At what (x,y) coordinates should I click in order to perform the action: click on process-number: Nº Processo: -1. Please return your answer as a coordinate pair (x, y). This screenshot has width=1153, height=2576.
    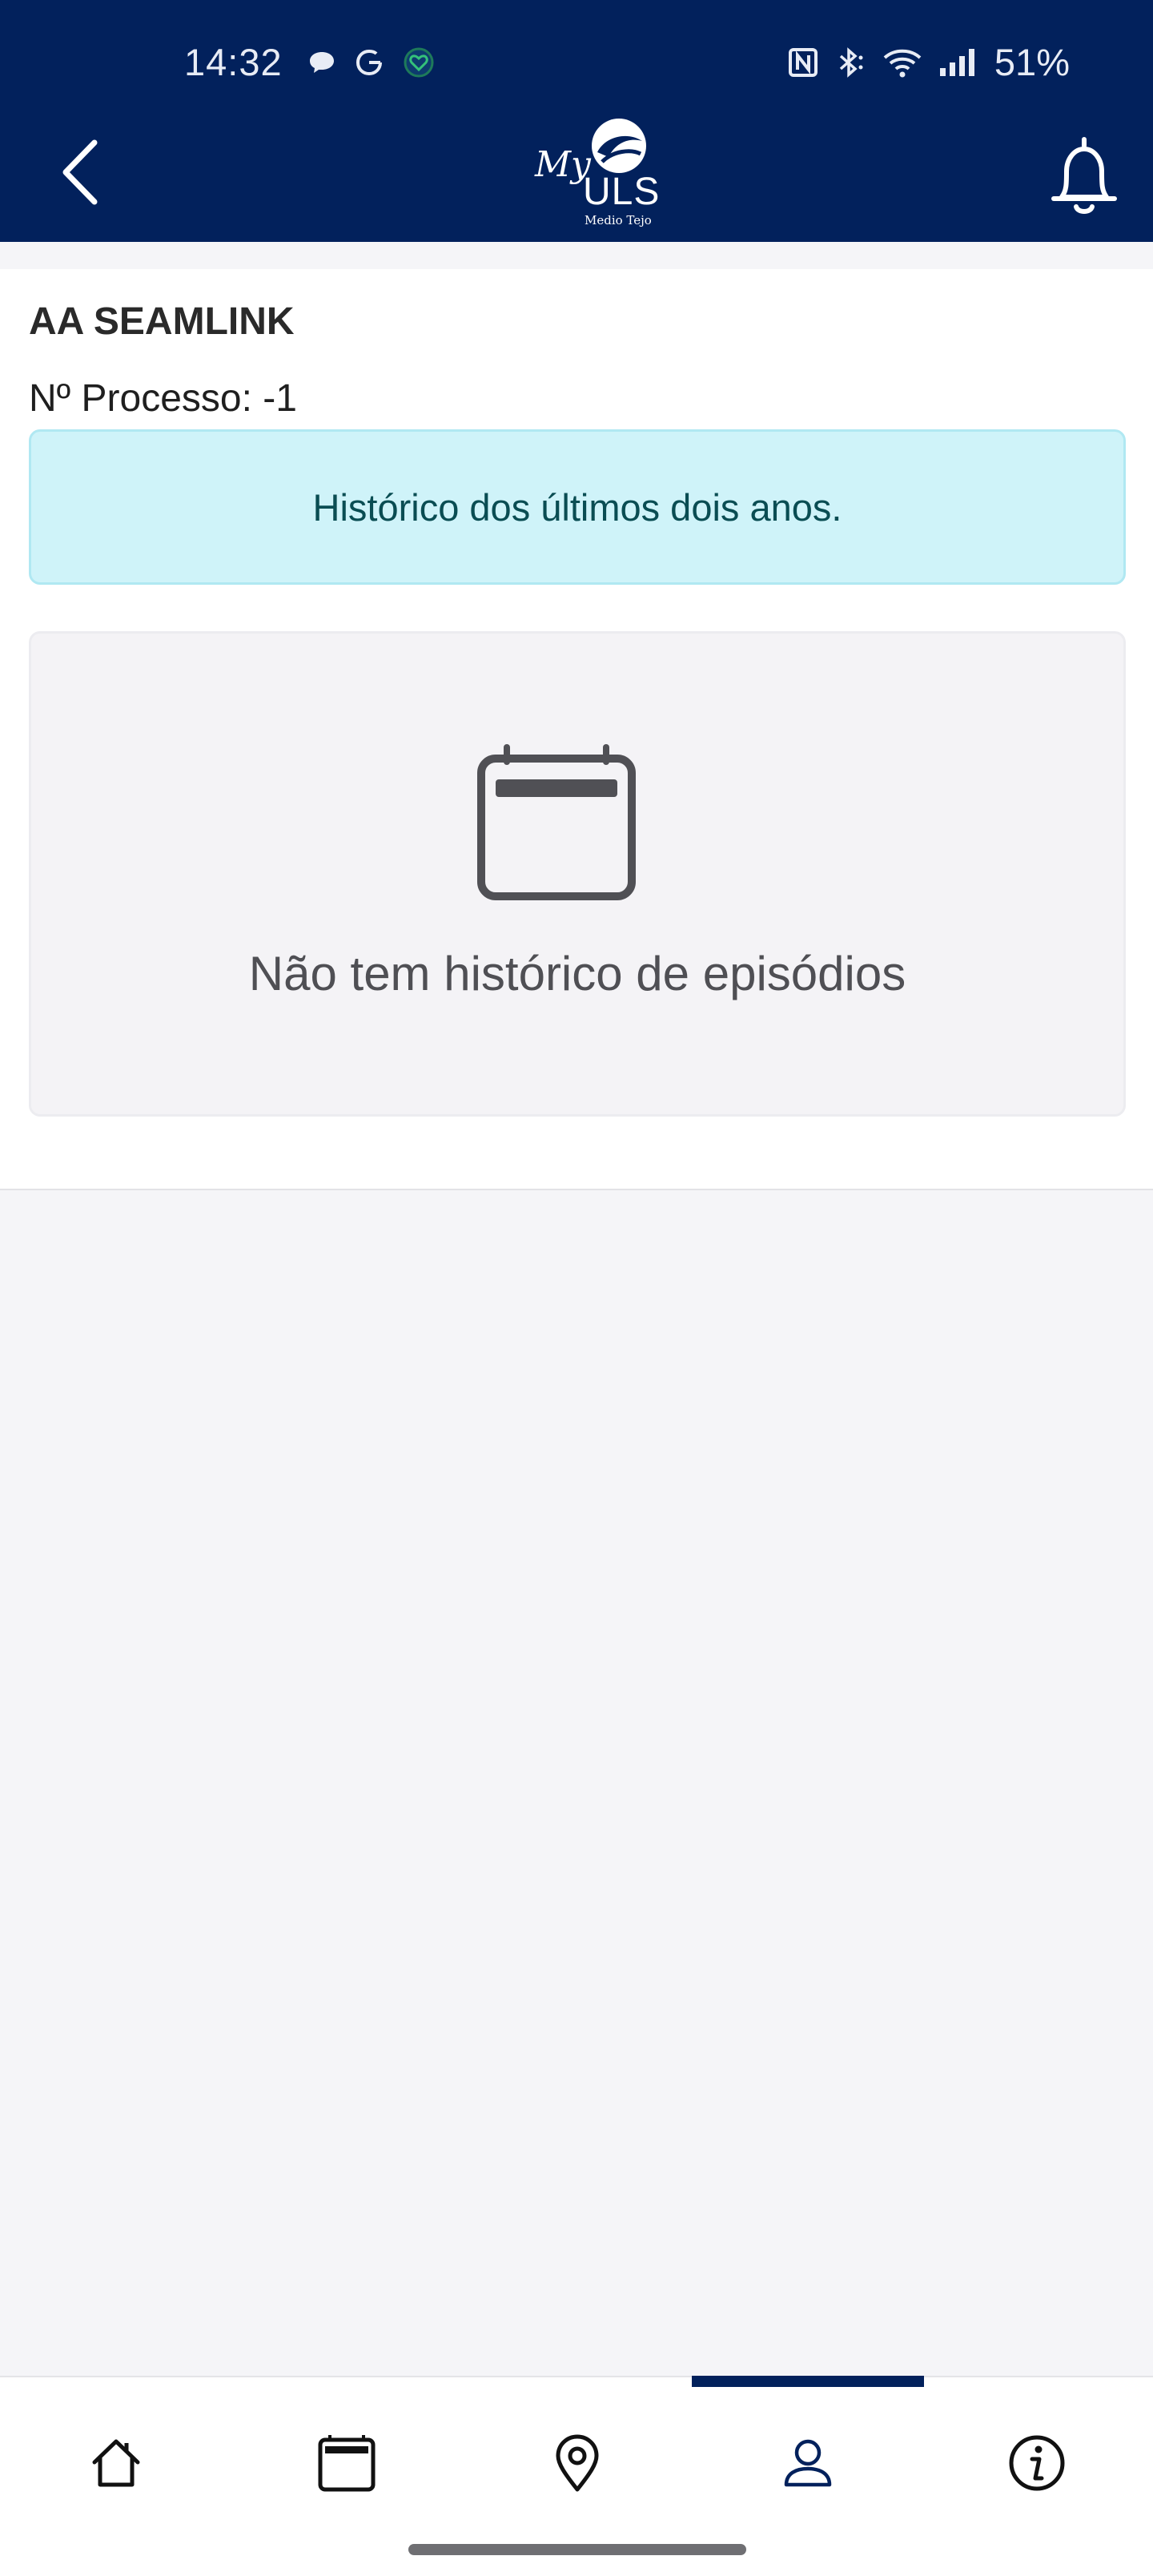
    Looking at the image, I should click on (163, 398).